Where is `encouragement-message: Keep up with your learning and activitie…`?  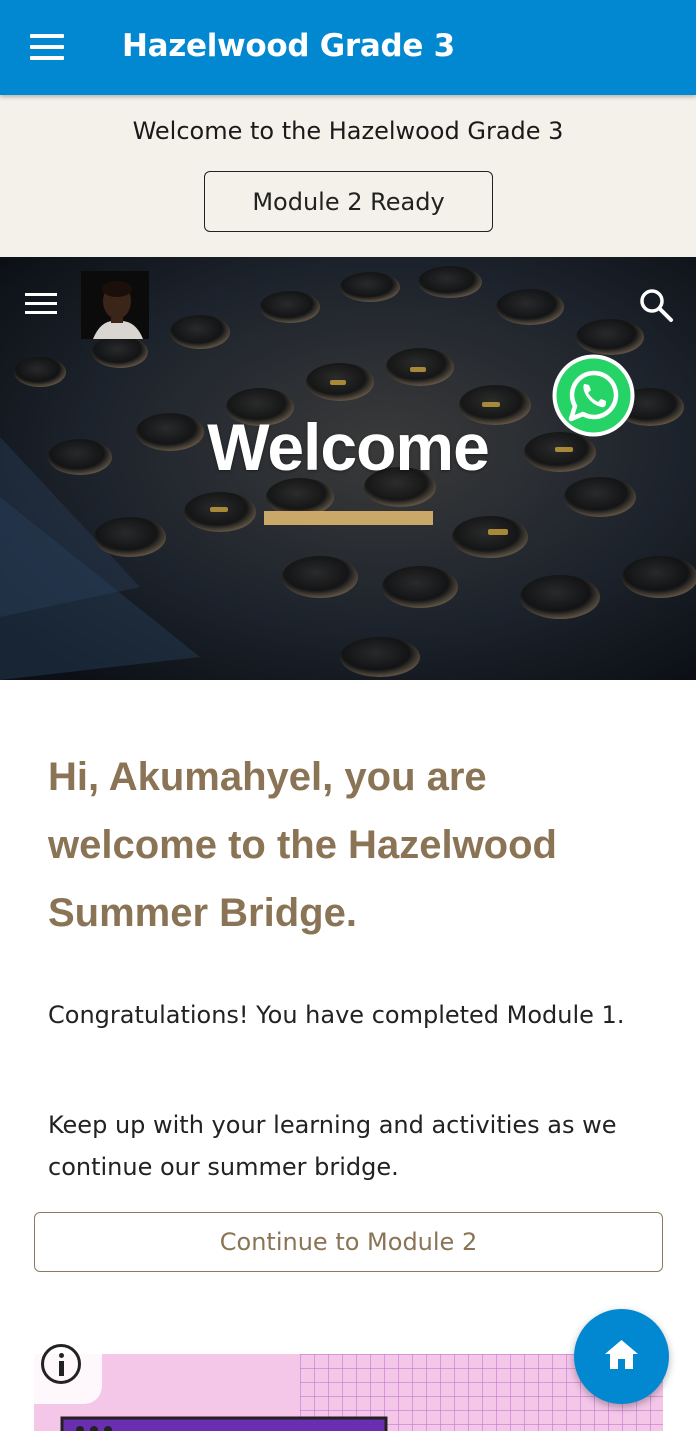
encouragement-message: Keep up with your learning and activitie… is located at coordinates (332, 1146).